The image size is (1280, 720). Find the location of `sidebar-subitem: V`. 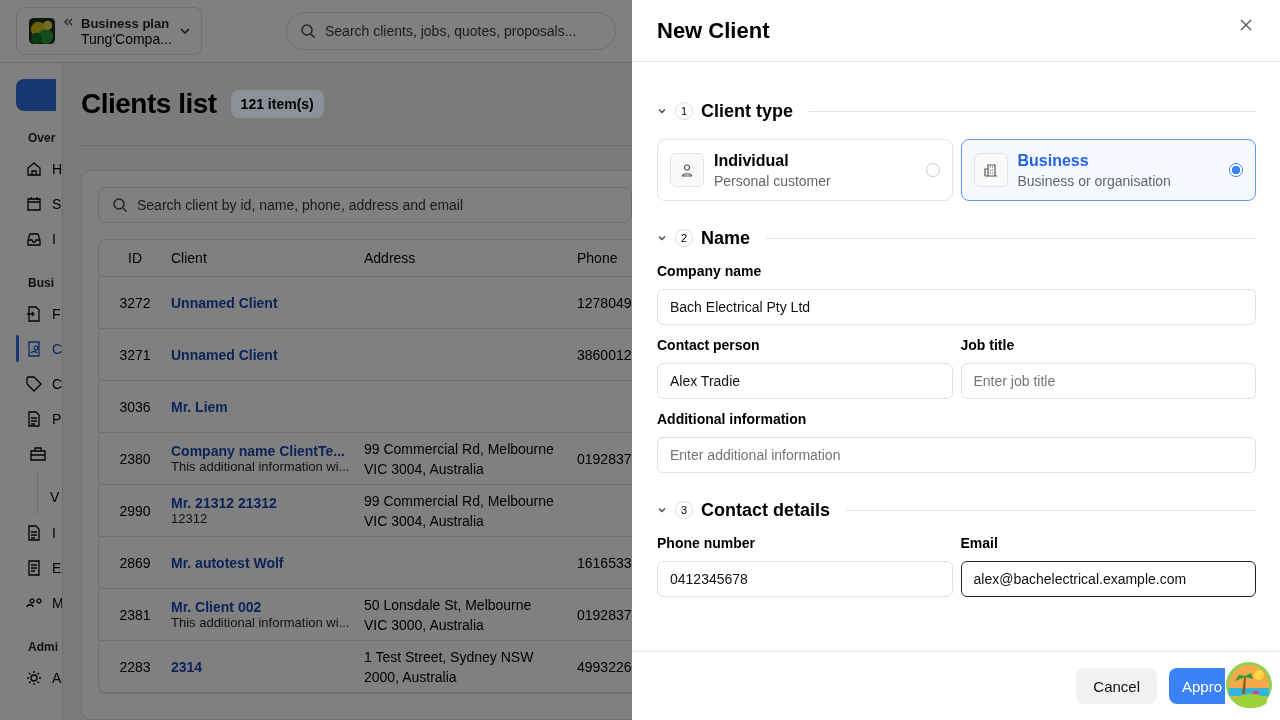

sidebar-subitem: V is located at coordinates (56, 500).